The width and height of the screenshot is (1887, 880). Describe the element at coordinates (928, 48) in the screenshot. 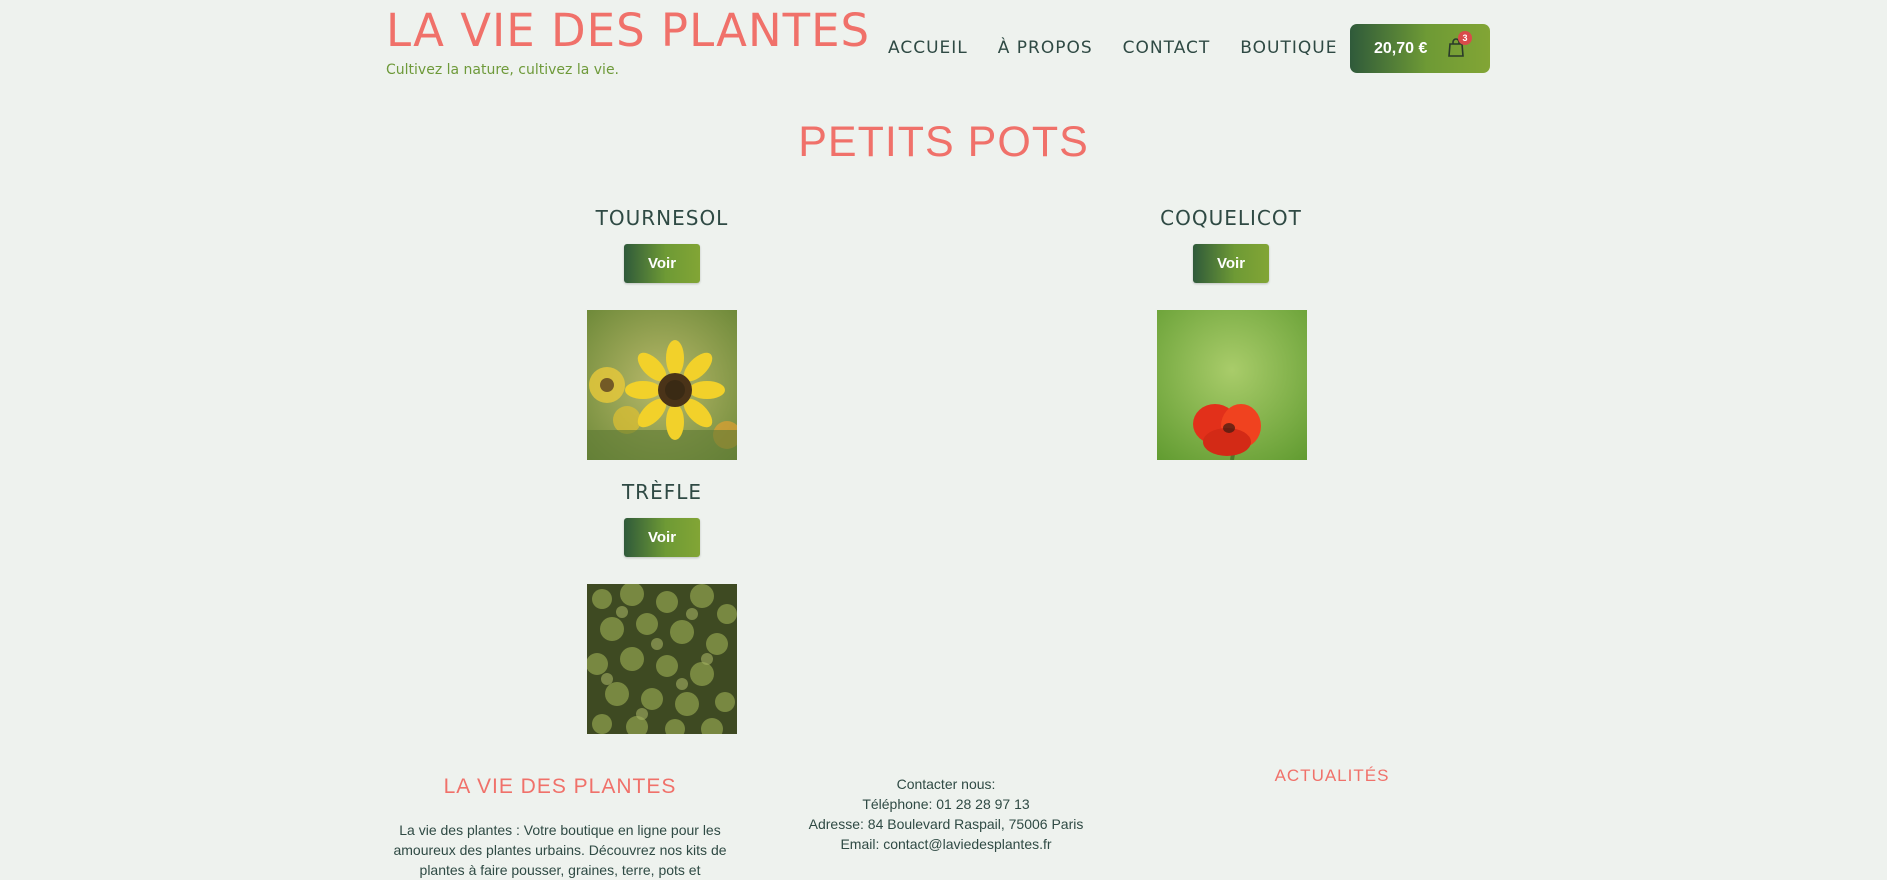

I see `nav-item-accueil: ACCUEIL` at that location.